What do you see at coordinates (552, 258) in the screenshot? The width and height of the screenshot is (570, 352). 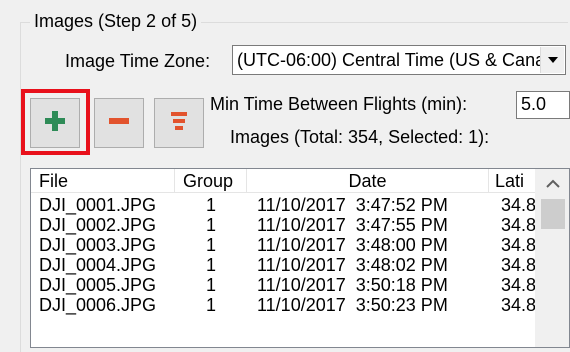 I see `vertical-scrollbar` at bounding box center [552, 258].